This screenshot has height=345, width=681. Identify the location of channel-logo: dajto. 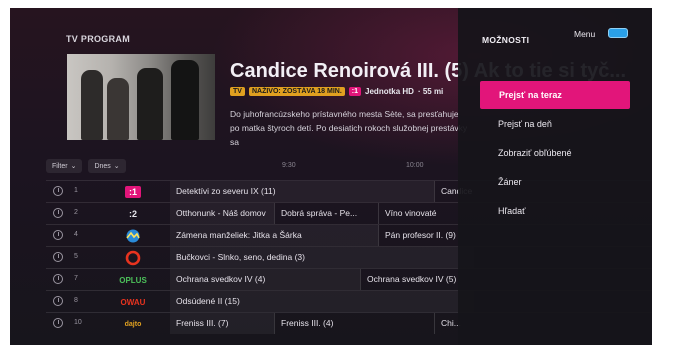
(133, 324).